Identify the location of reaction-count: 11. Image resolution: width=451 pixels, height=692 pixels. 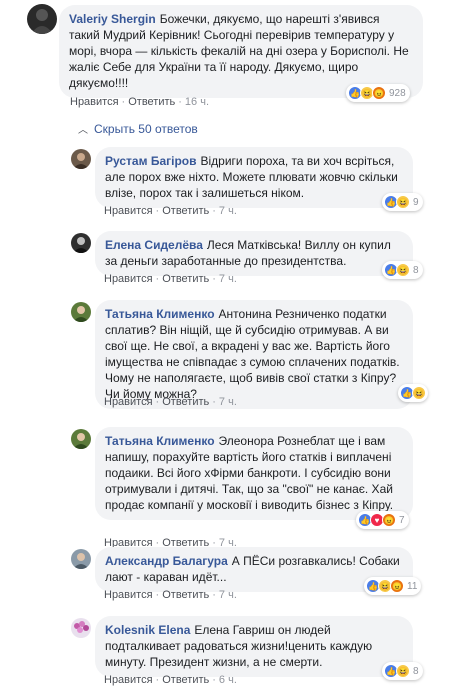
(412, 586).